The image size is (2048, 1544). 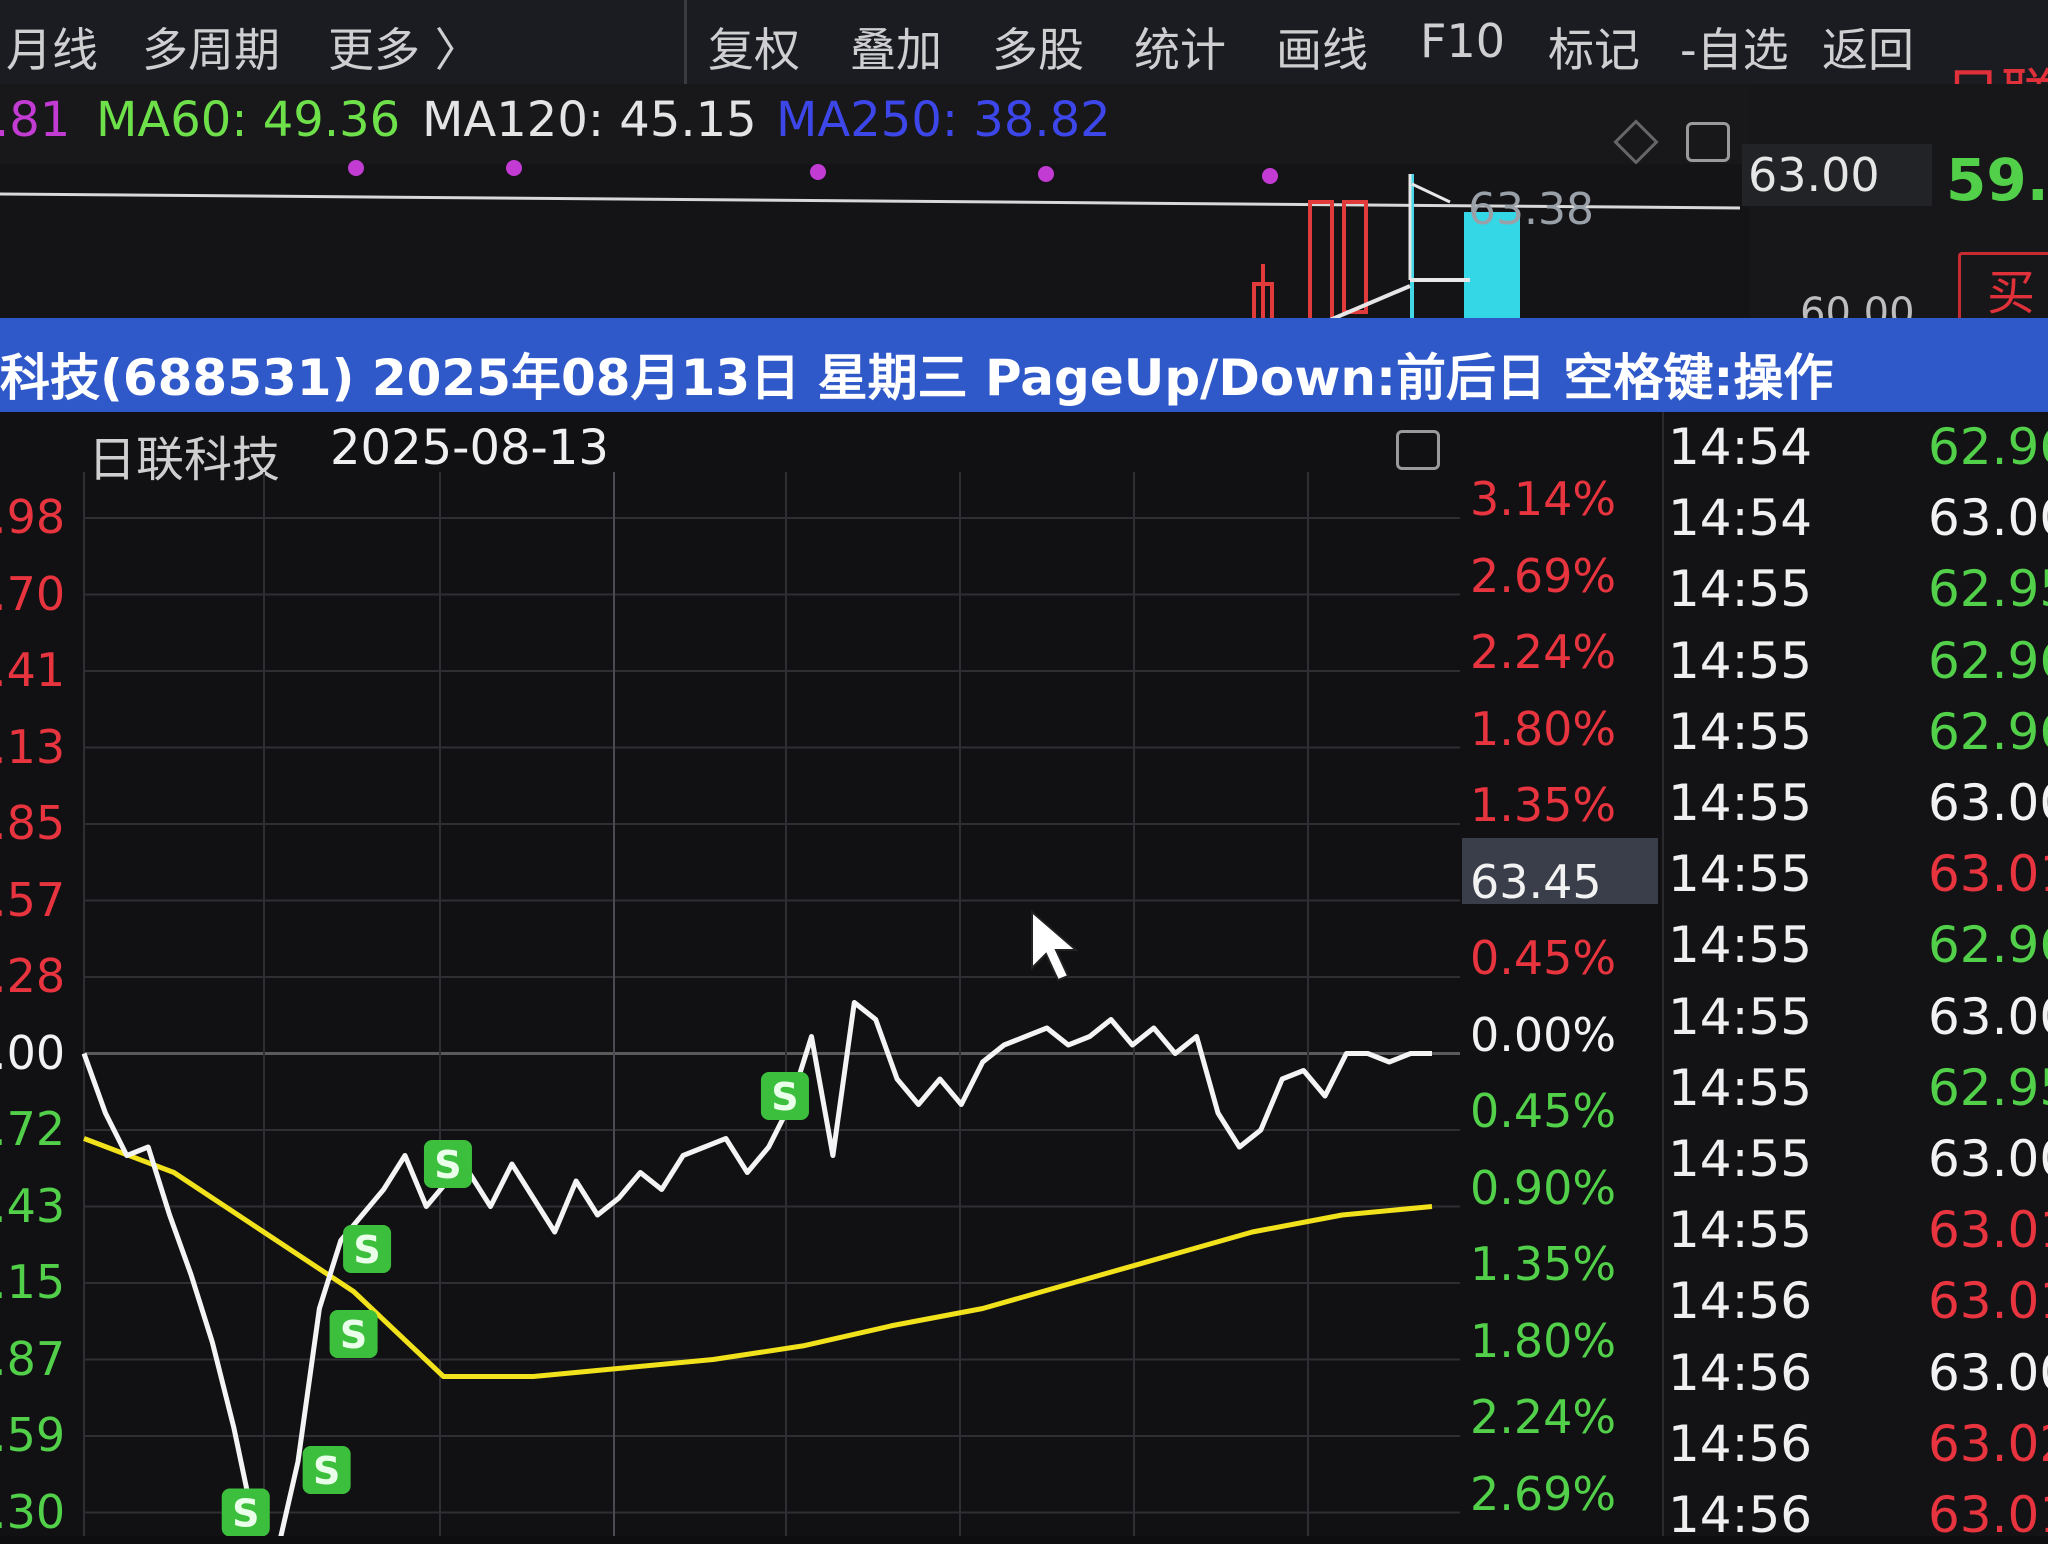 What do you see at coordinates (35, 120) in the screenshot?
I see `ma-prev-value: .81` at bounding box center [35, 120].